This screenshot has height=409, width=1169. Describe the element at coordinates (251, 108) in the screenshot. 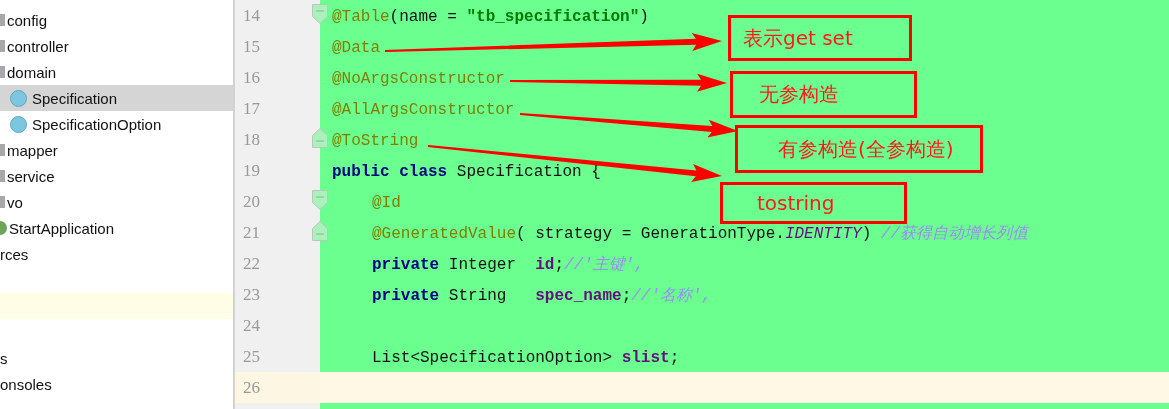

I see `line-number: 17` at that location.